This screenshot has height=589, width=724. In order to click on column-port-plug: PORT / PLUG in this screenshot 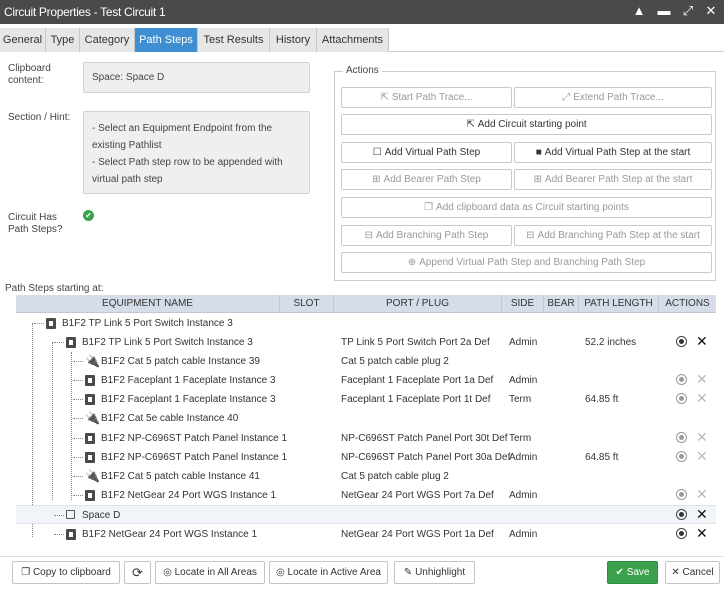, I will do `click(418, 304)`.